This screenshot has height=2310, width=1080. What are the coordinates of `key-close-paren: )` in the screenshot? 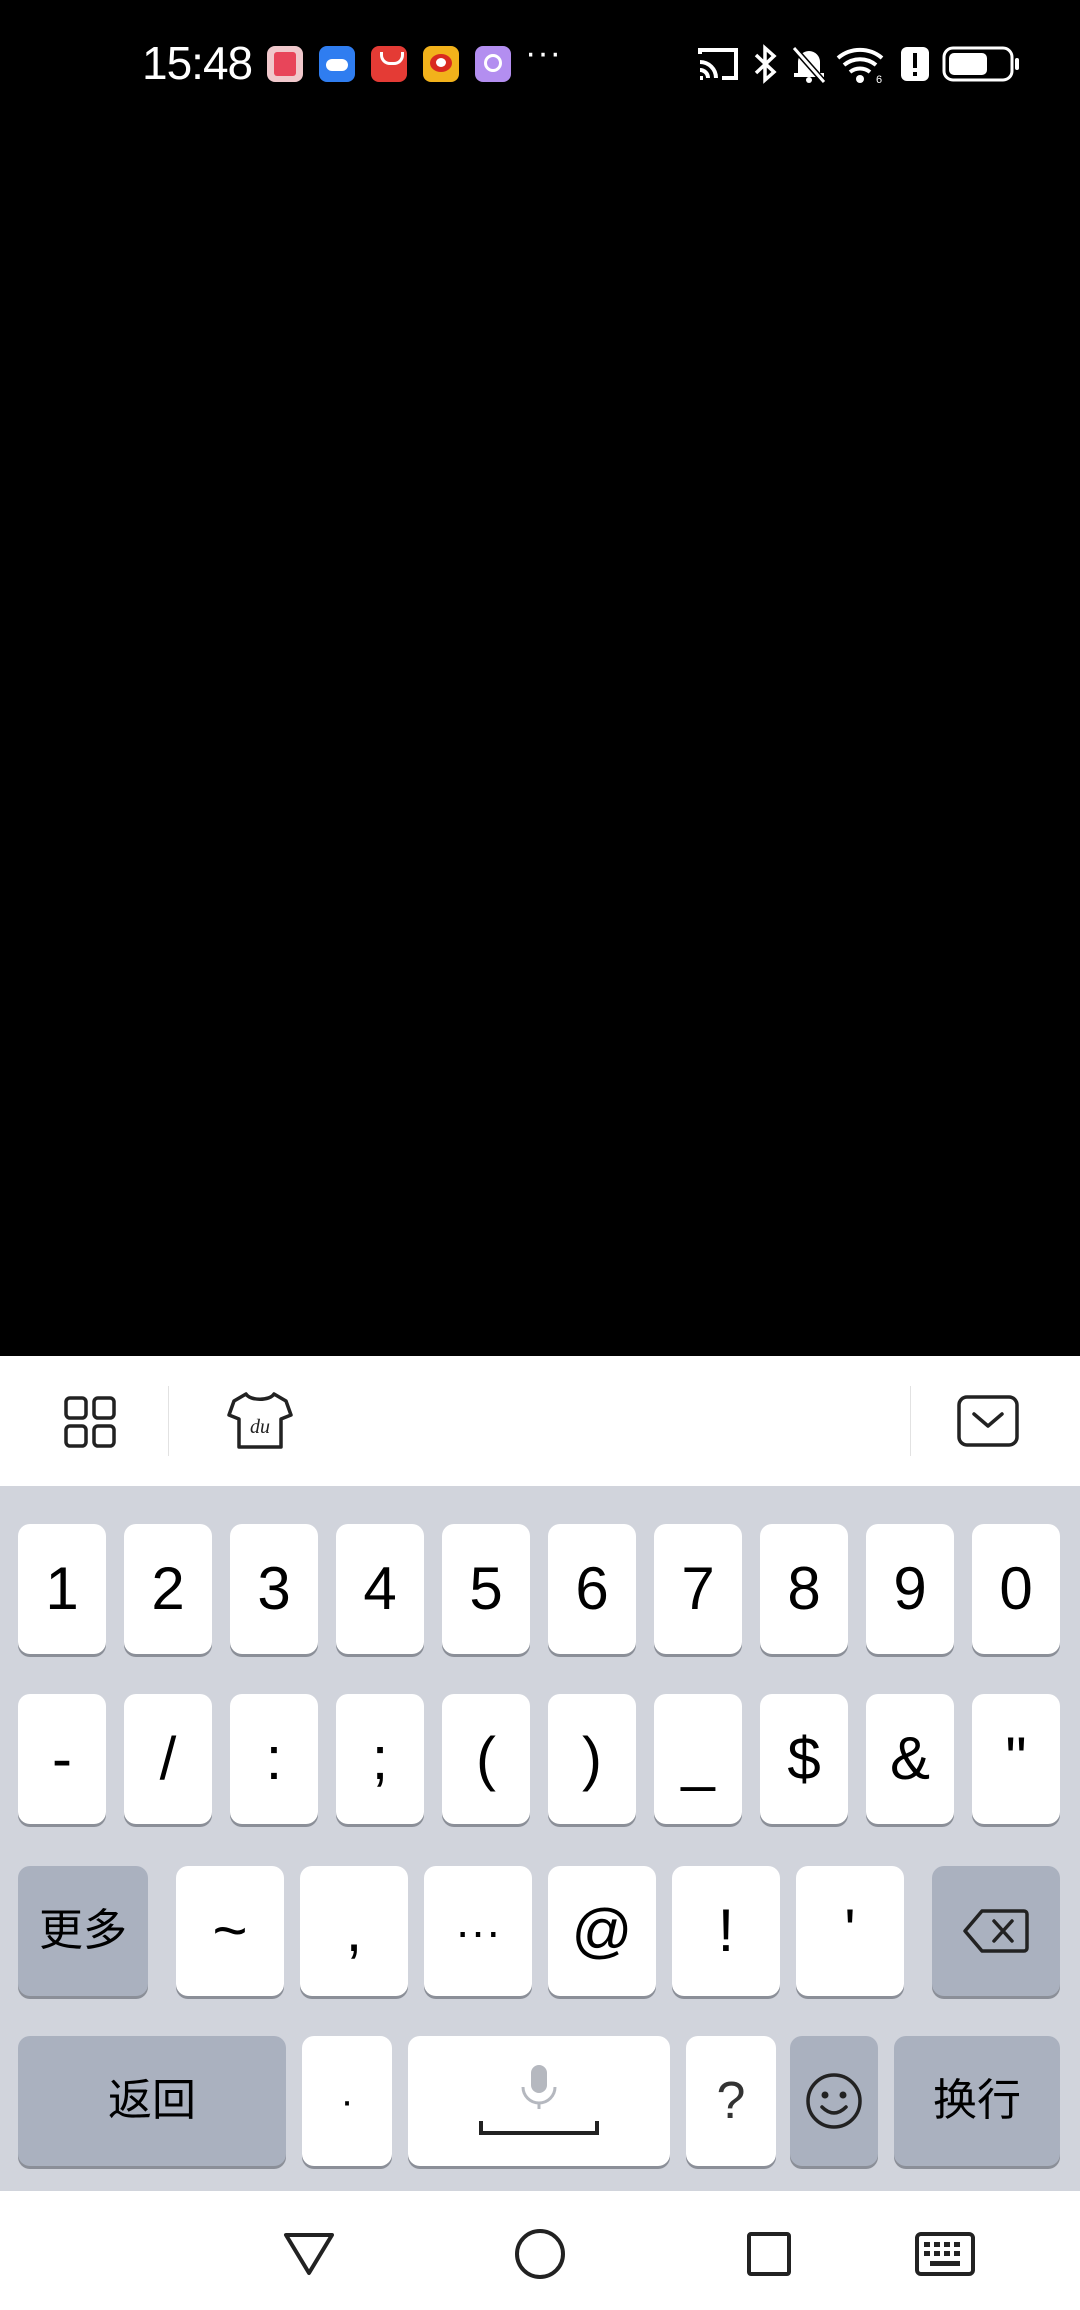 It's located at (592, 1759).